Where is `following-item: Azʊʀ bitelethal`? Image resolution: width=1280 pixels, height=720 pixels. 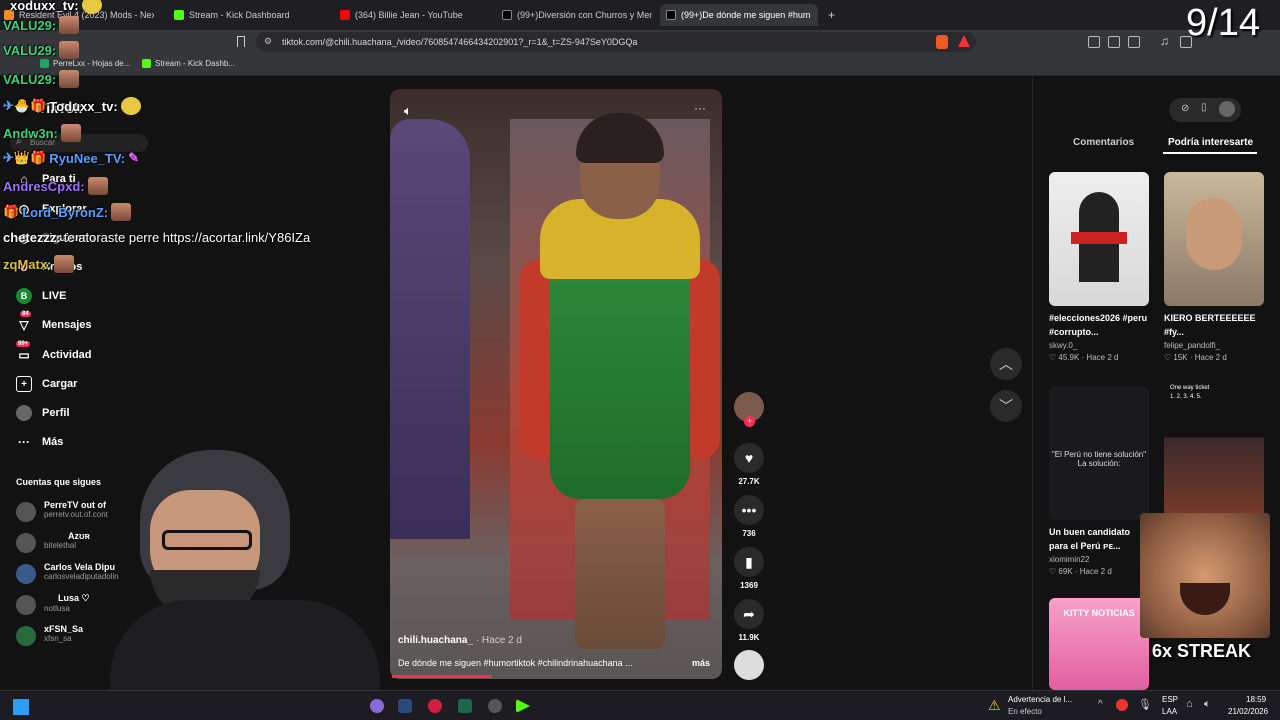 following-item: Azʊʀ bitelethal is located at coordinates (53, 542).